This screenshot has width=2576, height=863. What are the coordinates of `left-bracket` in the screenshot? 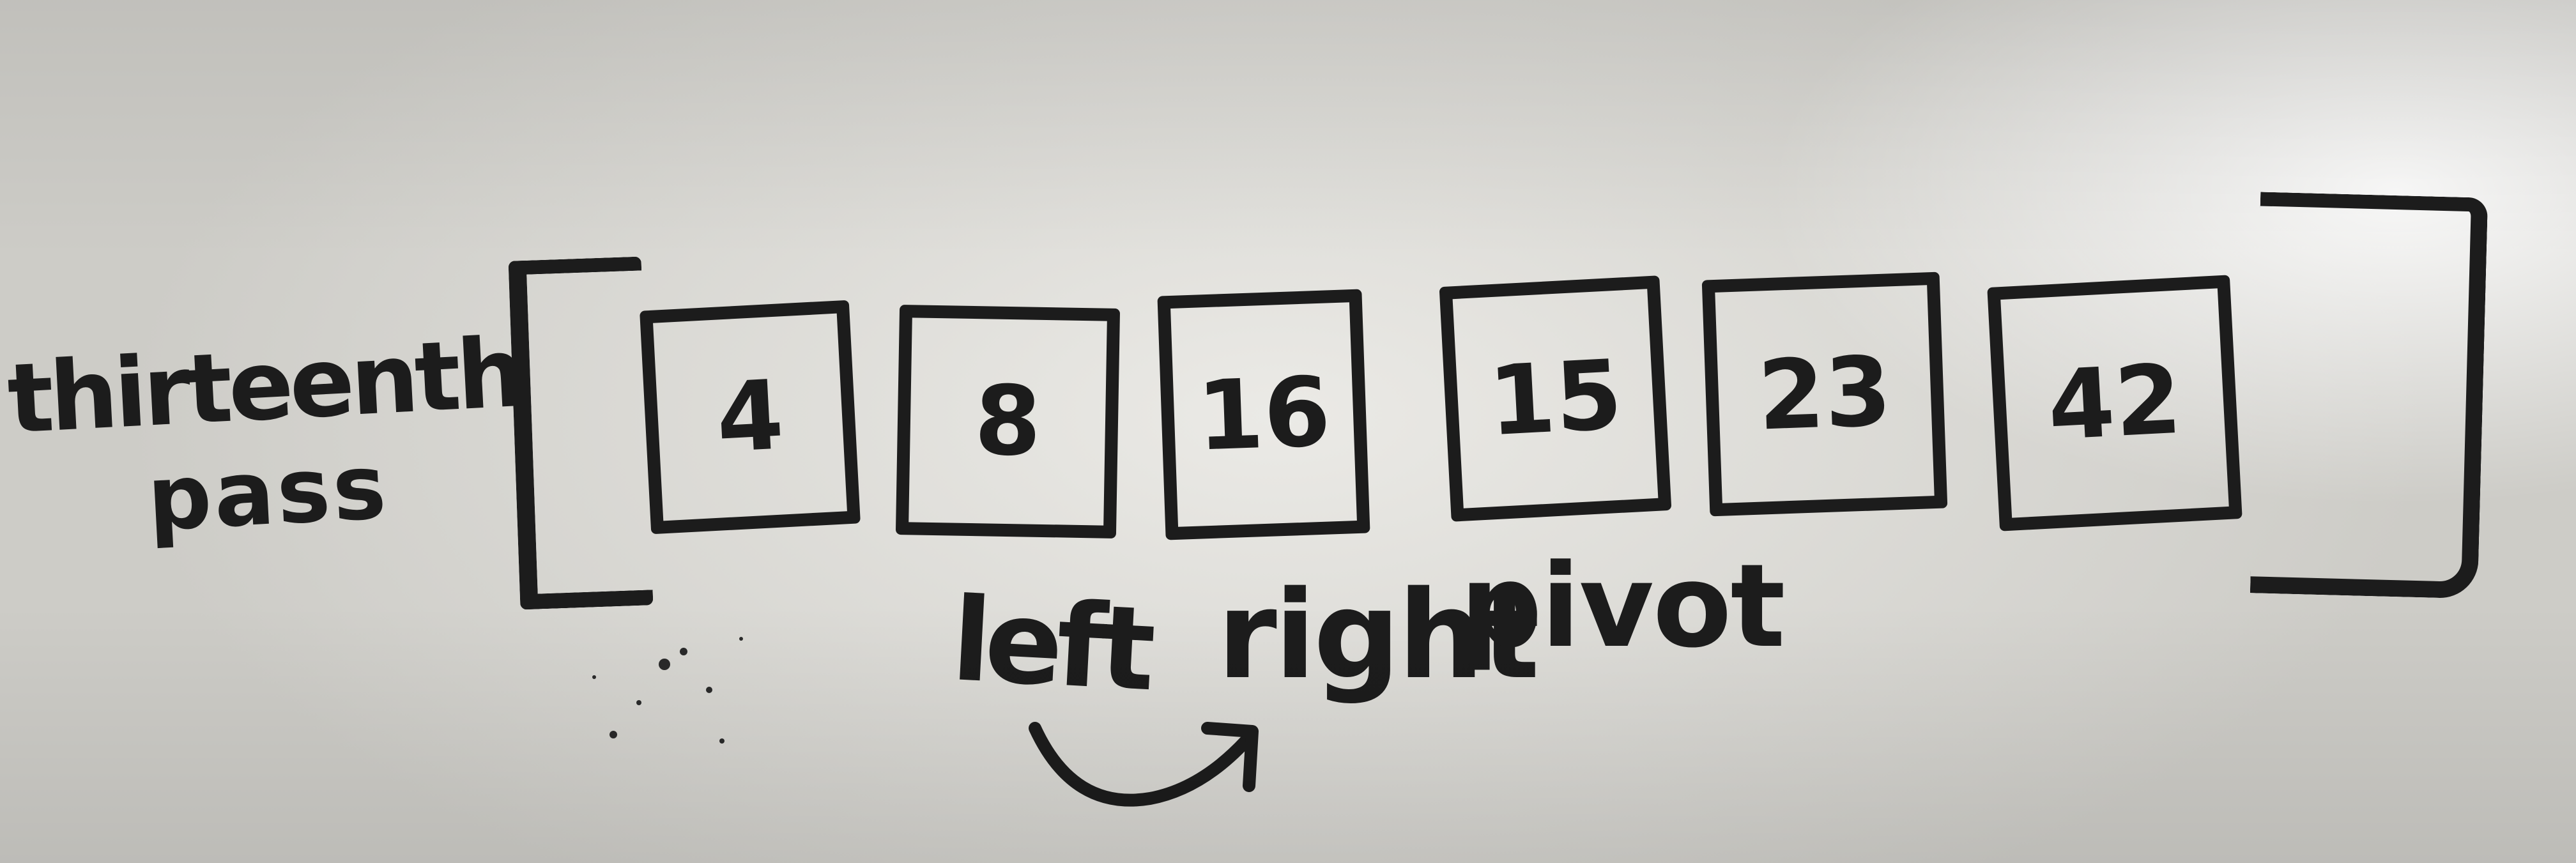 It's located at (581, 433).